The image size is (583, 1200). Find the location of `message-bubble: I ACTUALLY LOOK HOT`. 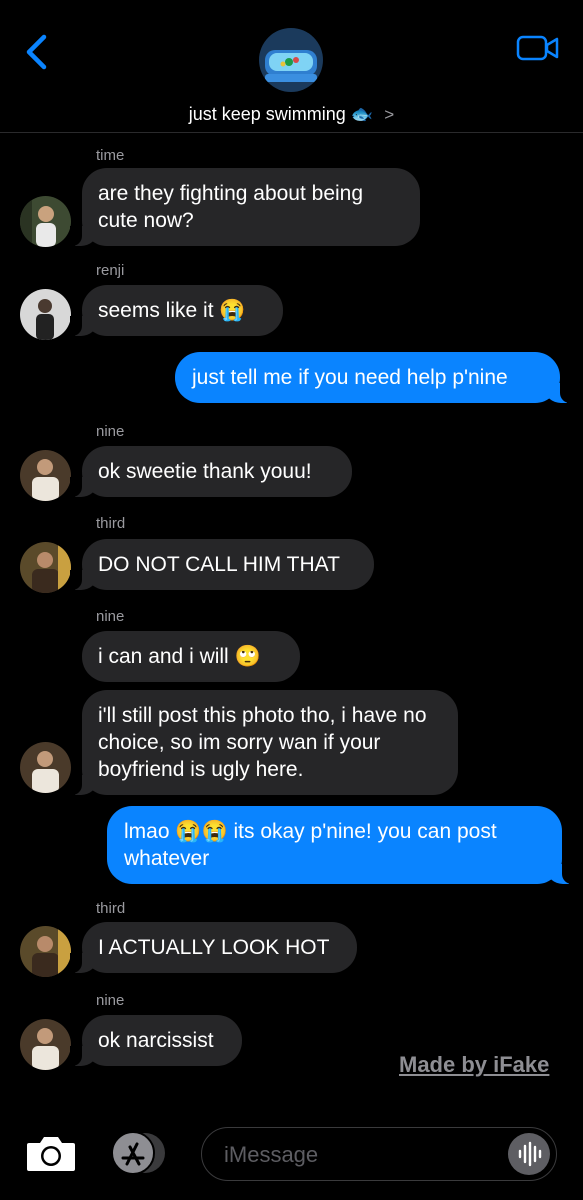

message-bubble: I ACTUALLY LOOK HOT is located at coordinates (213, 947).